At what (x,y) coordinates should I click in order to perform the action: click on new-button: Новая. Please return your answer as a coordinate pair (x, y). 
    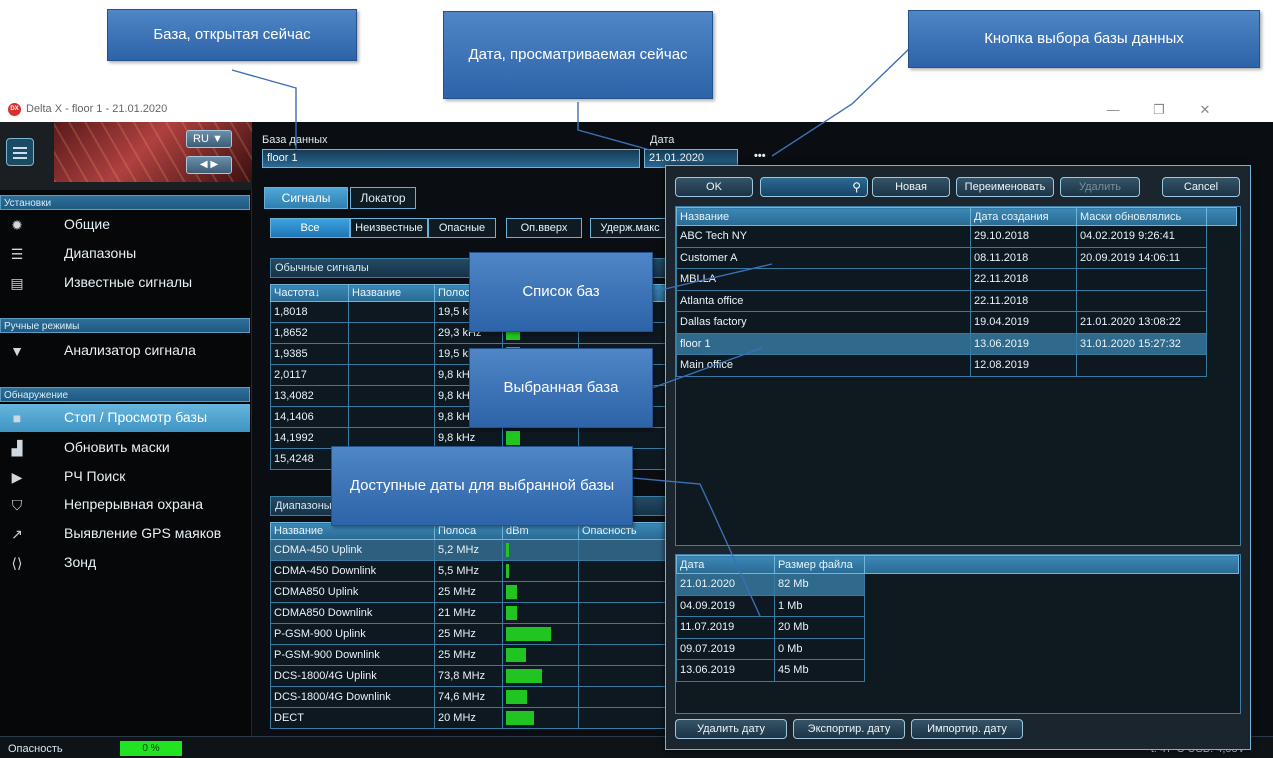
    Looking at the image, I should click on (911, 187).